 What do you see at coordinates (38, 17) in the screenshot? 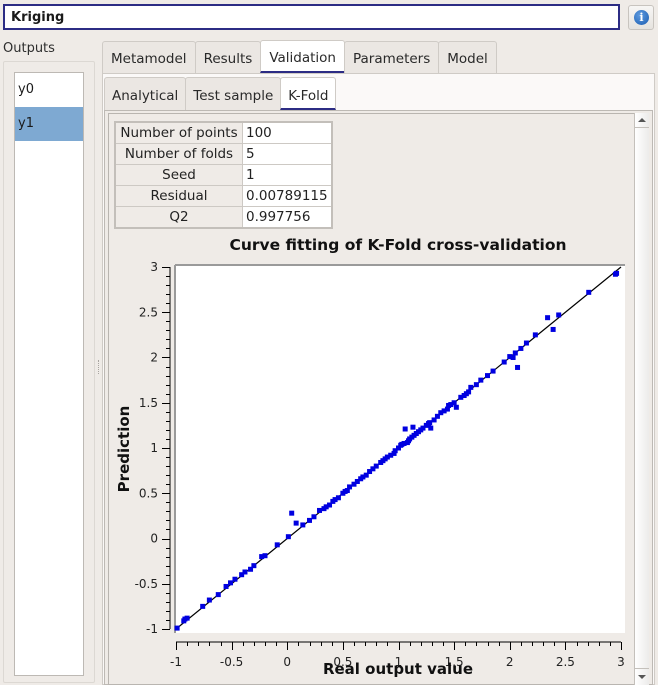
I see `title-text: Kriging` at bounding box center [38, 17].